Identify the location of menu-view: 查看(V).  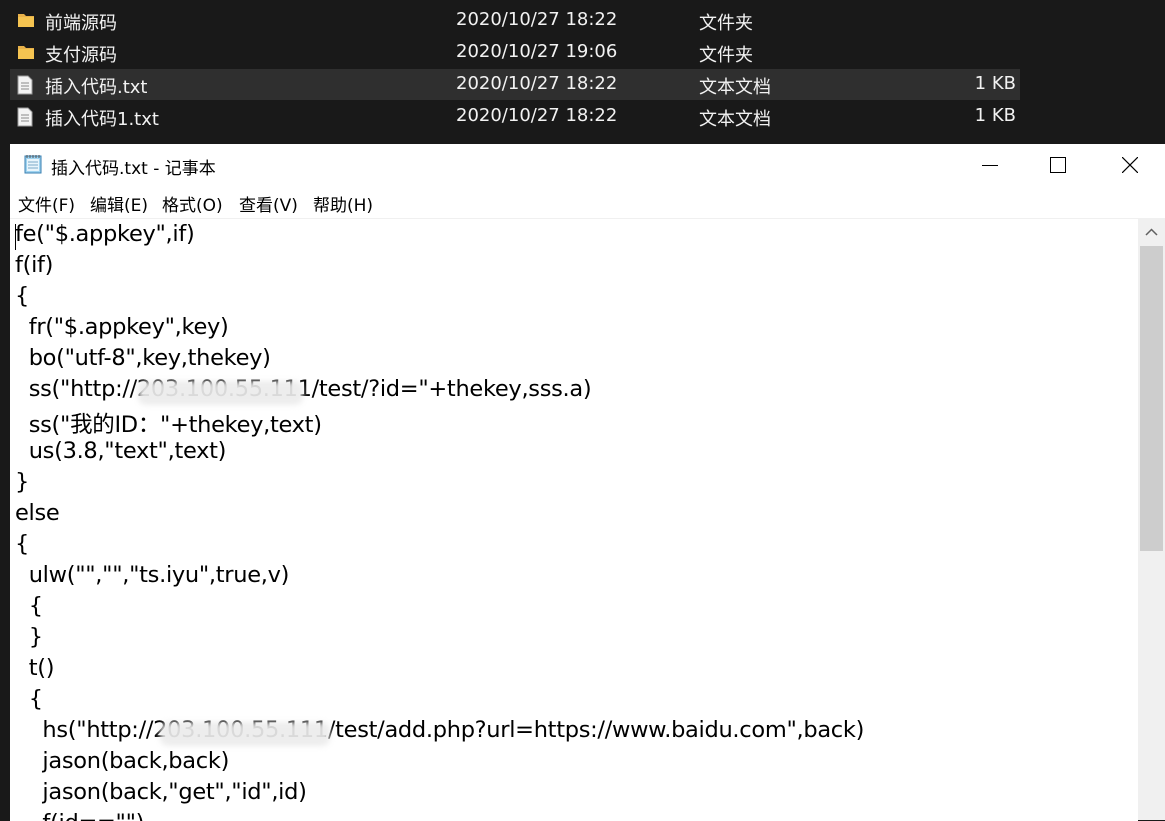
(268, 203).